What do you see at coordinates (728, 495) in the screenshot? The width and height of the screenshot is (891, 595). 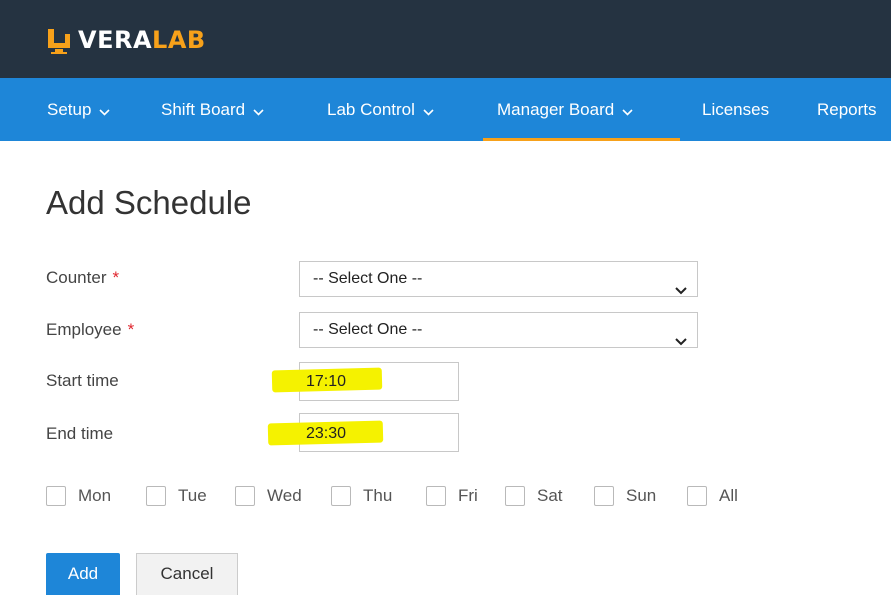 I see `day-label: All` at bounding box center [728, 495].